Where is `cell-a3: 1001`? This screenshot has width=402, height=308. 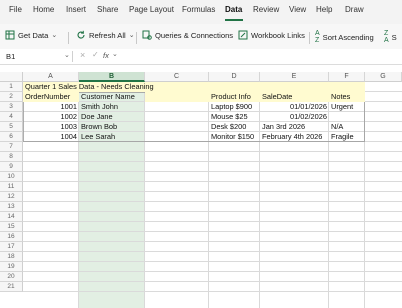 cell-a3: 1001 is located at coordinates (50, 107).